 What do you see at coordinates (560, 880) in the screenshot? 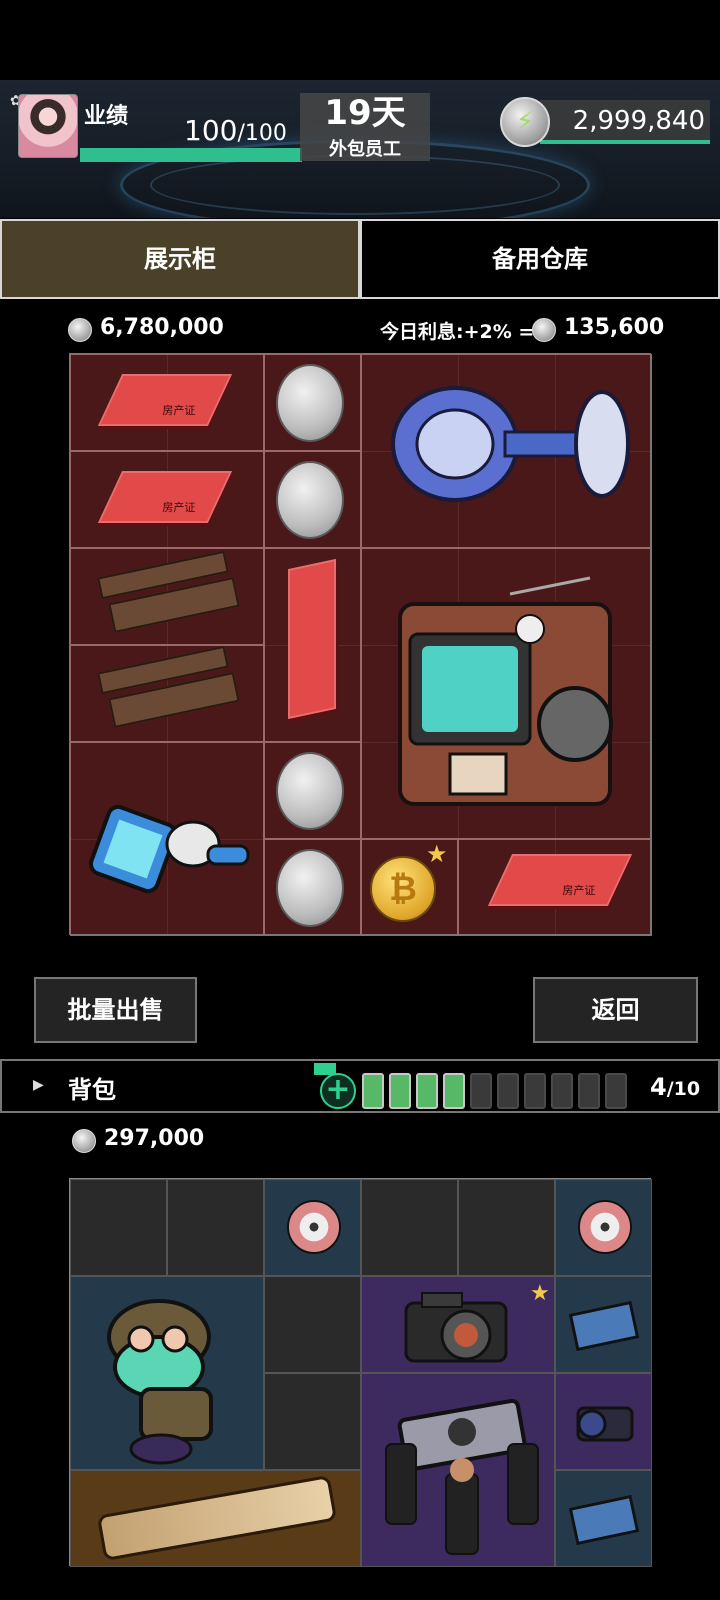
I see `property-deed-item: 房产证` at bounding box center [560, 880].